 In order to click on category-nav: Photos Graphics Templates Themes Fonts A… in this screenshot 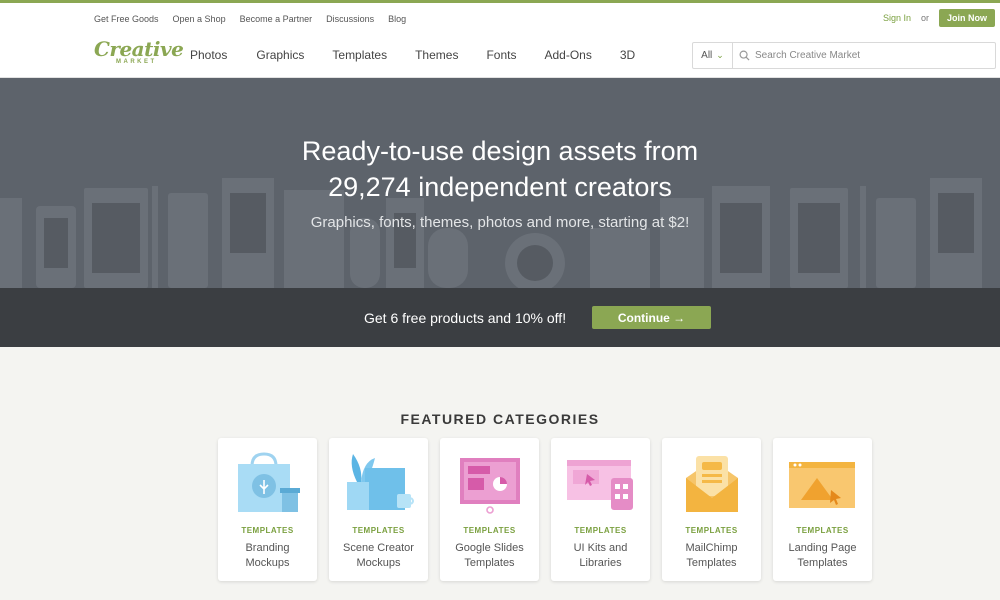, I will do `click(412, 55)`.